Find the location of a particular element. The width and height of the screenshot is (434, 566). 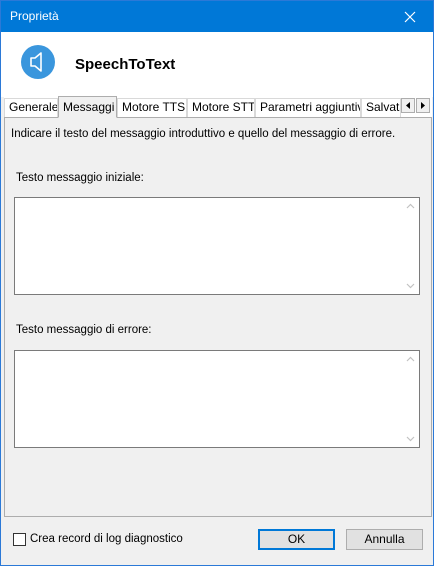

arrow-right-icon is located at coordinates (423, 105).